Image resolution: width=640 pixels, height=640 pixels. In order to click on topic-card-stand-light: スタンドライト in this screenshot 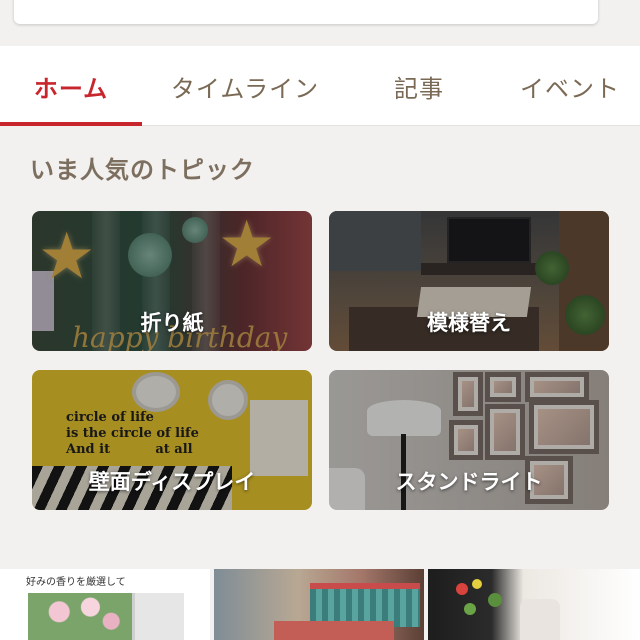, I will do `click(469, 440)`.